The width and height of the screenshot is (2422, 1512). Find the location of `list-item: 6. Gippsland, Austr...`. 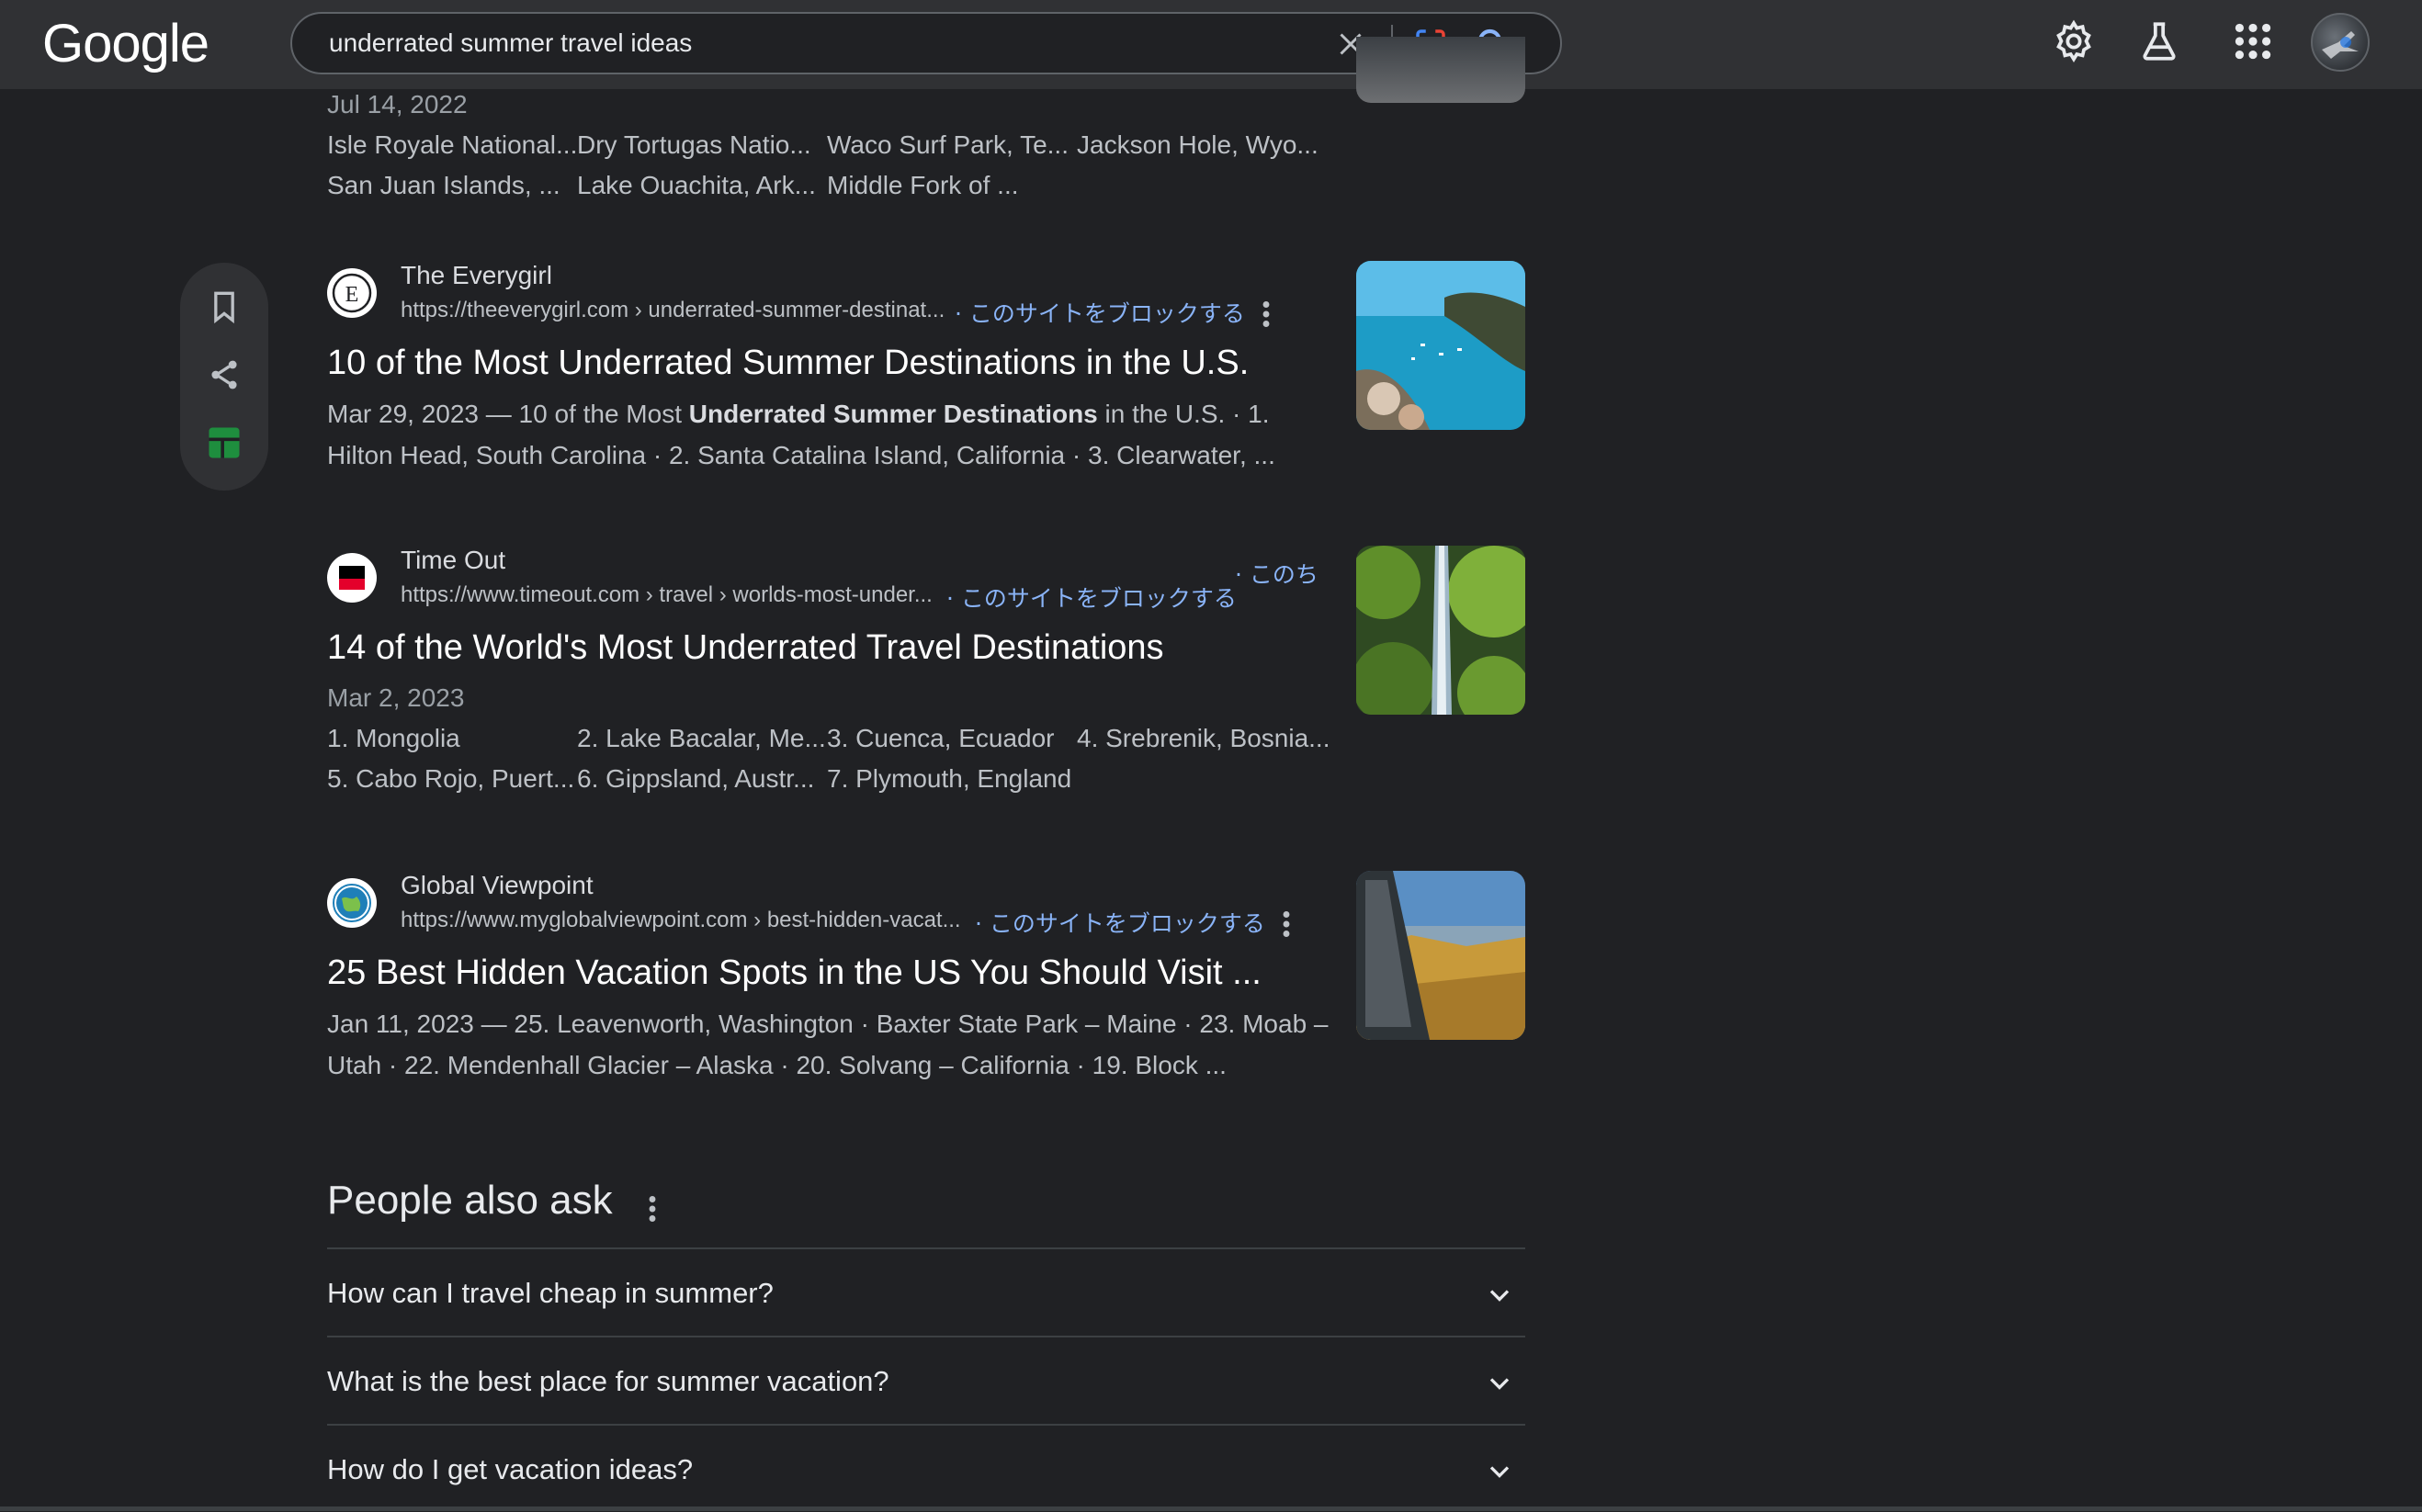

list-item: 6. Gippsland, Austr... is located at coordinates (696, 778).